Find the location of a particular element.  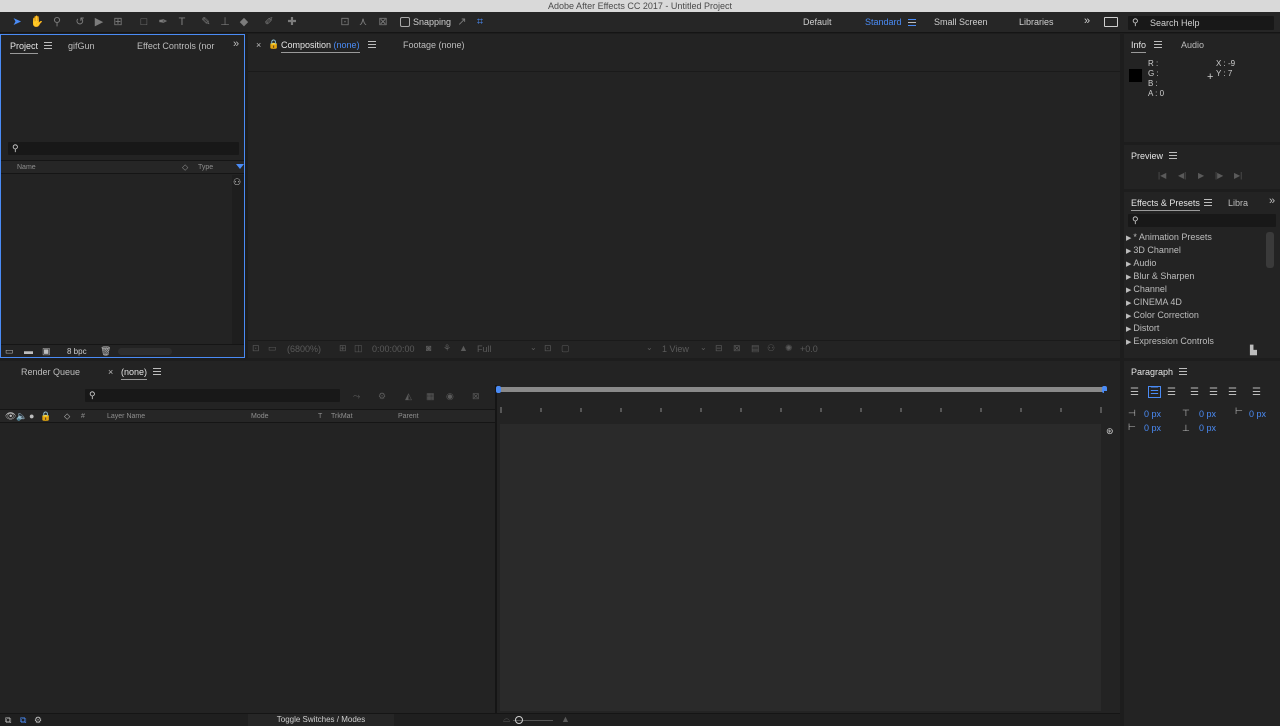

new-folder-icon: ▬ is located at coordinates (28, 351).